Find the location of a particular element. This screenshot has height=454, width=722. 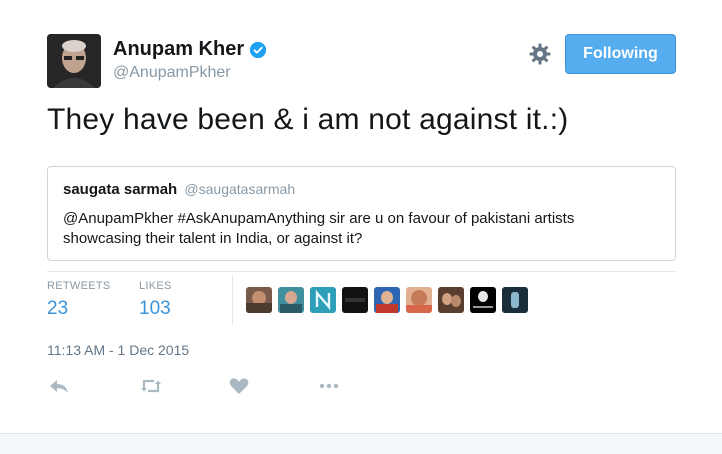

more-icon is located at coordinates (329, 386).